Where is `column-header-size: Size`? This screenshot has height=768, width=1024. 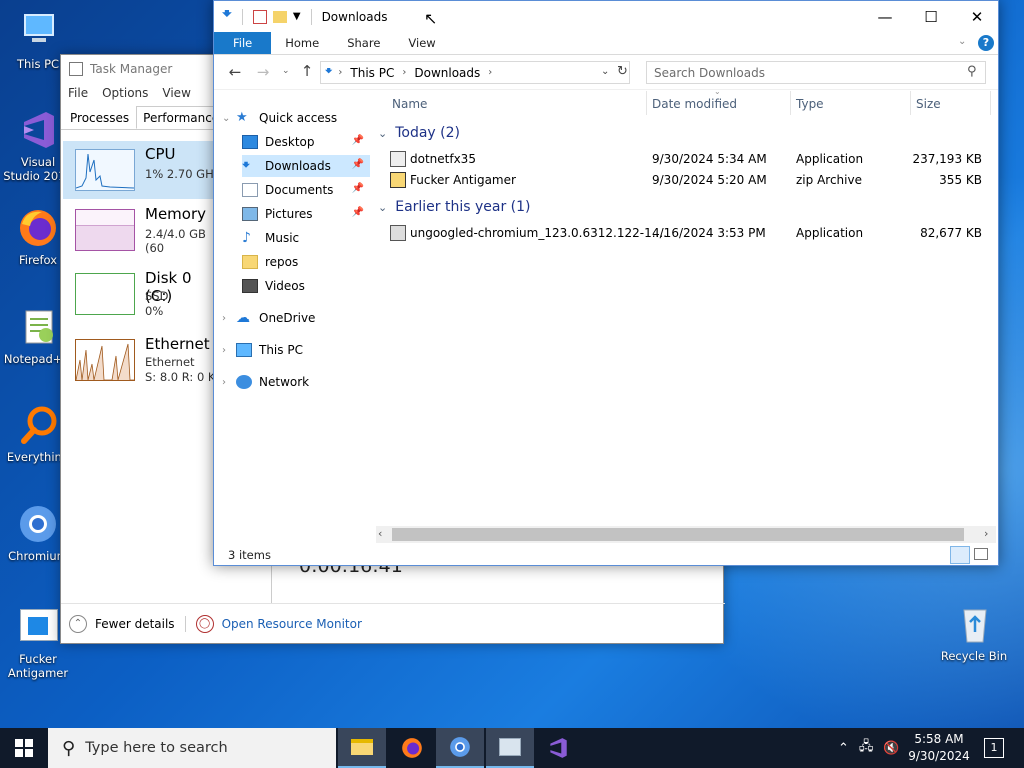
column-header-size: Size is located at coordinates (928, 104).